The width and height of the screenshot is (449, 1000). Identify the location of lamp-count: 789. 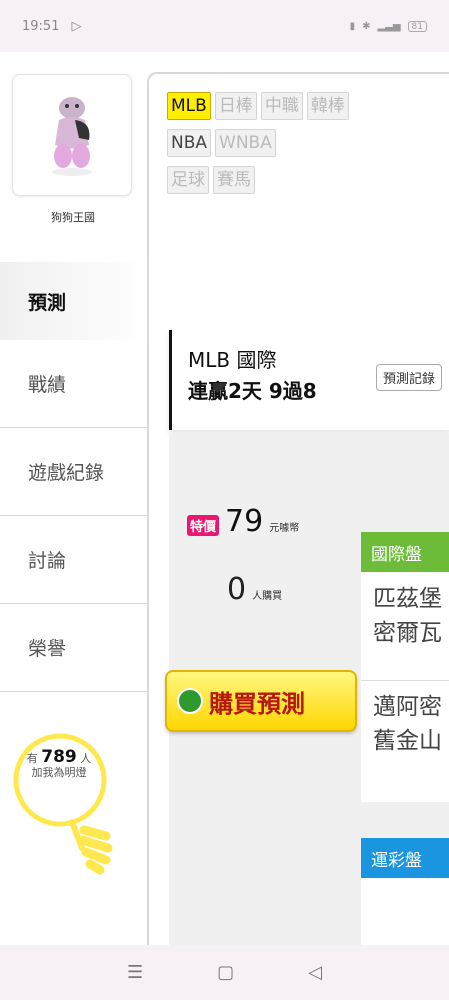
(59, 757).